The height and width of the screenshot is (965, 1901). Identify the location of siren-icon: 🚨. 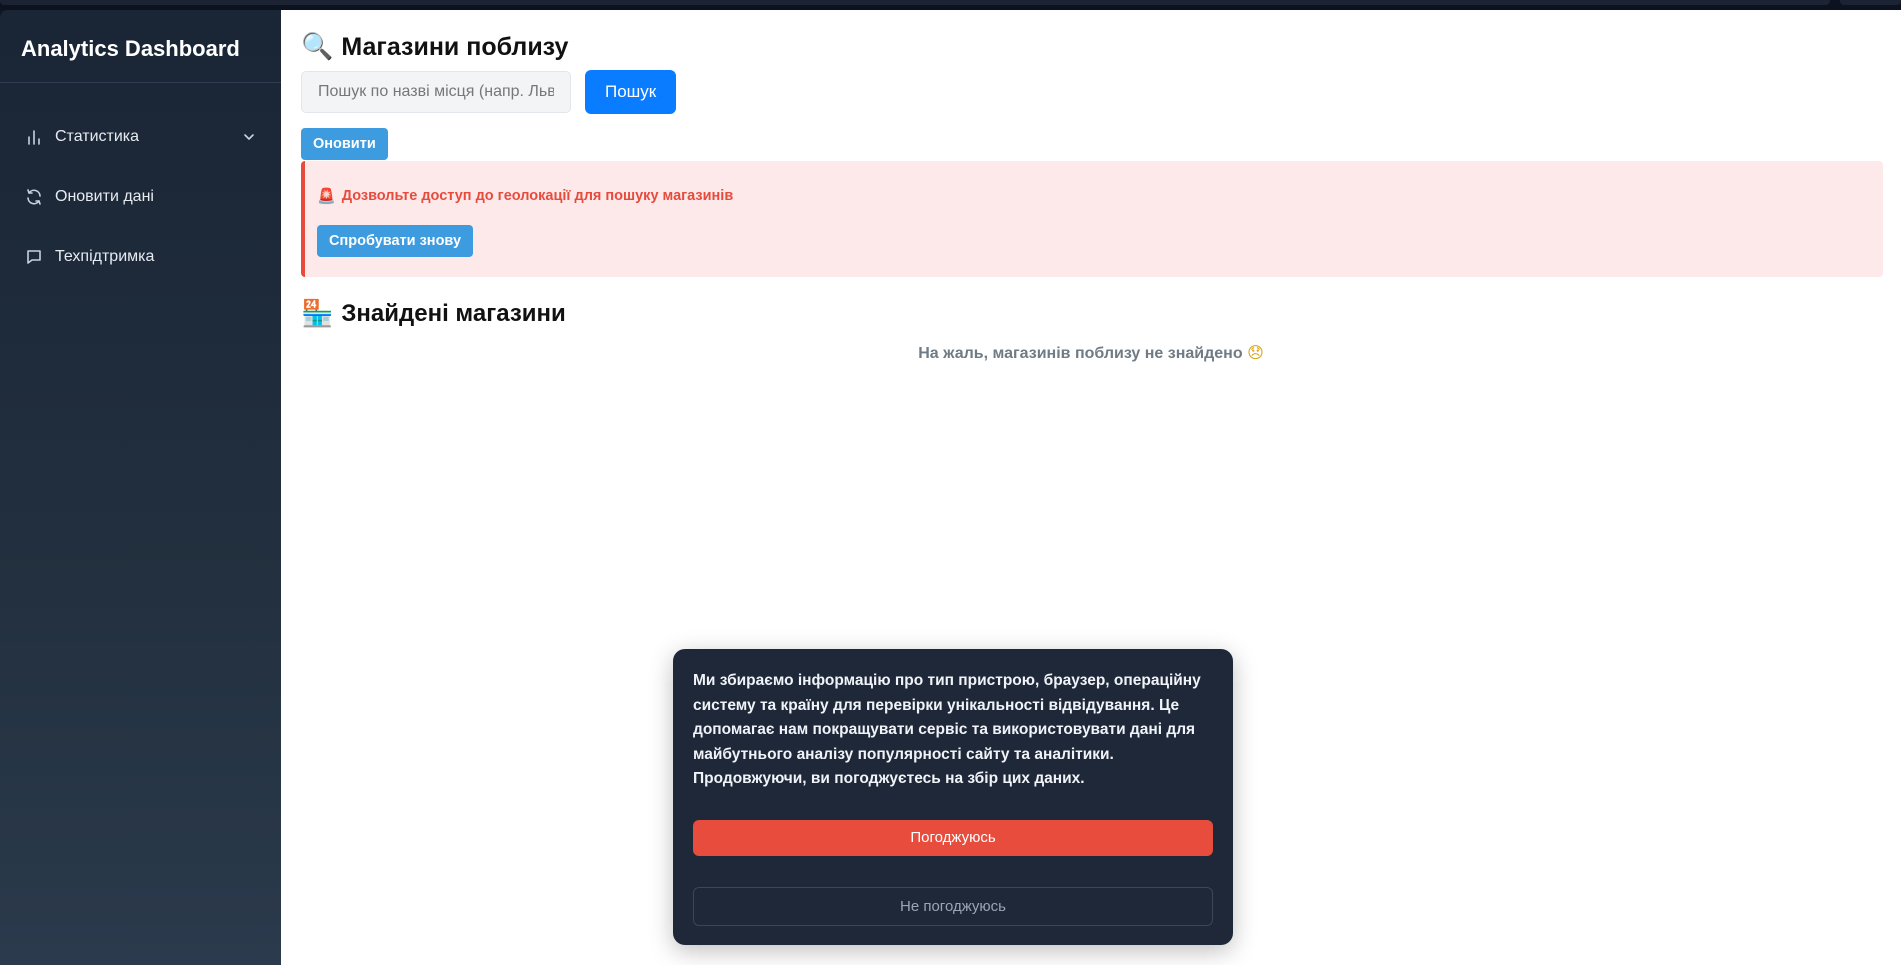
(326, 196).